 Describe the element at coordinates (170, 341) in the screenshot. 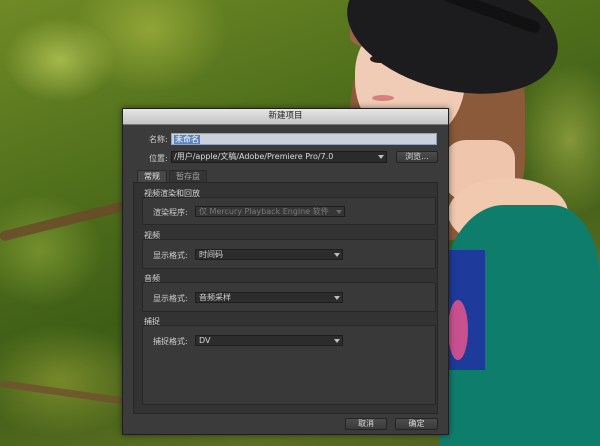

I see `capture-format-label: 捕捉格式:` at that location.